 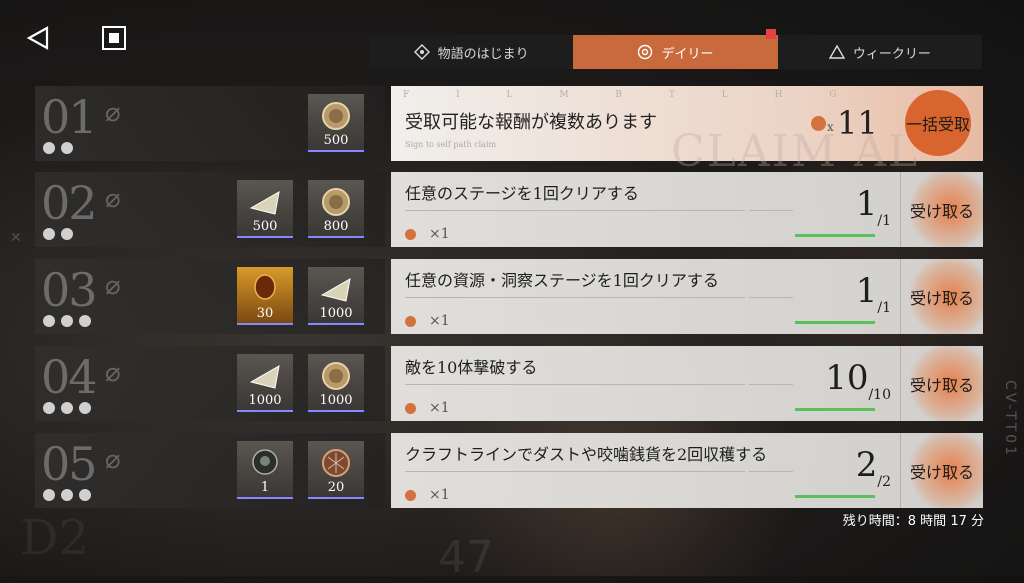 What do you see at coordinates (847, 378) in the screenshot?
I see `progress-current: 10` at bounding box center [847, 378].